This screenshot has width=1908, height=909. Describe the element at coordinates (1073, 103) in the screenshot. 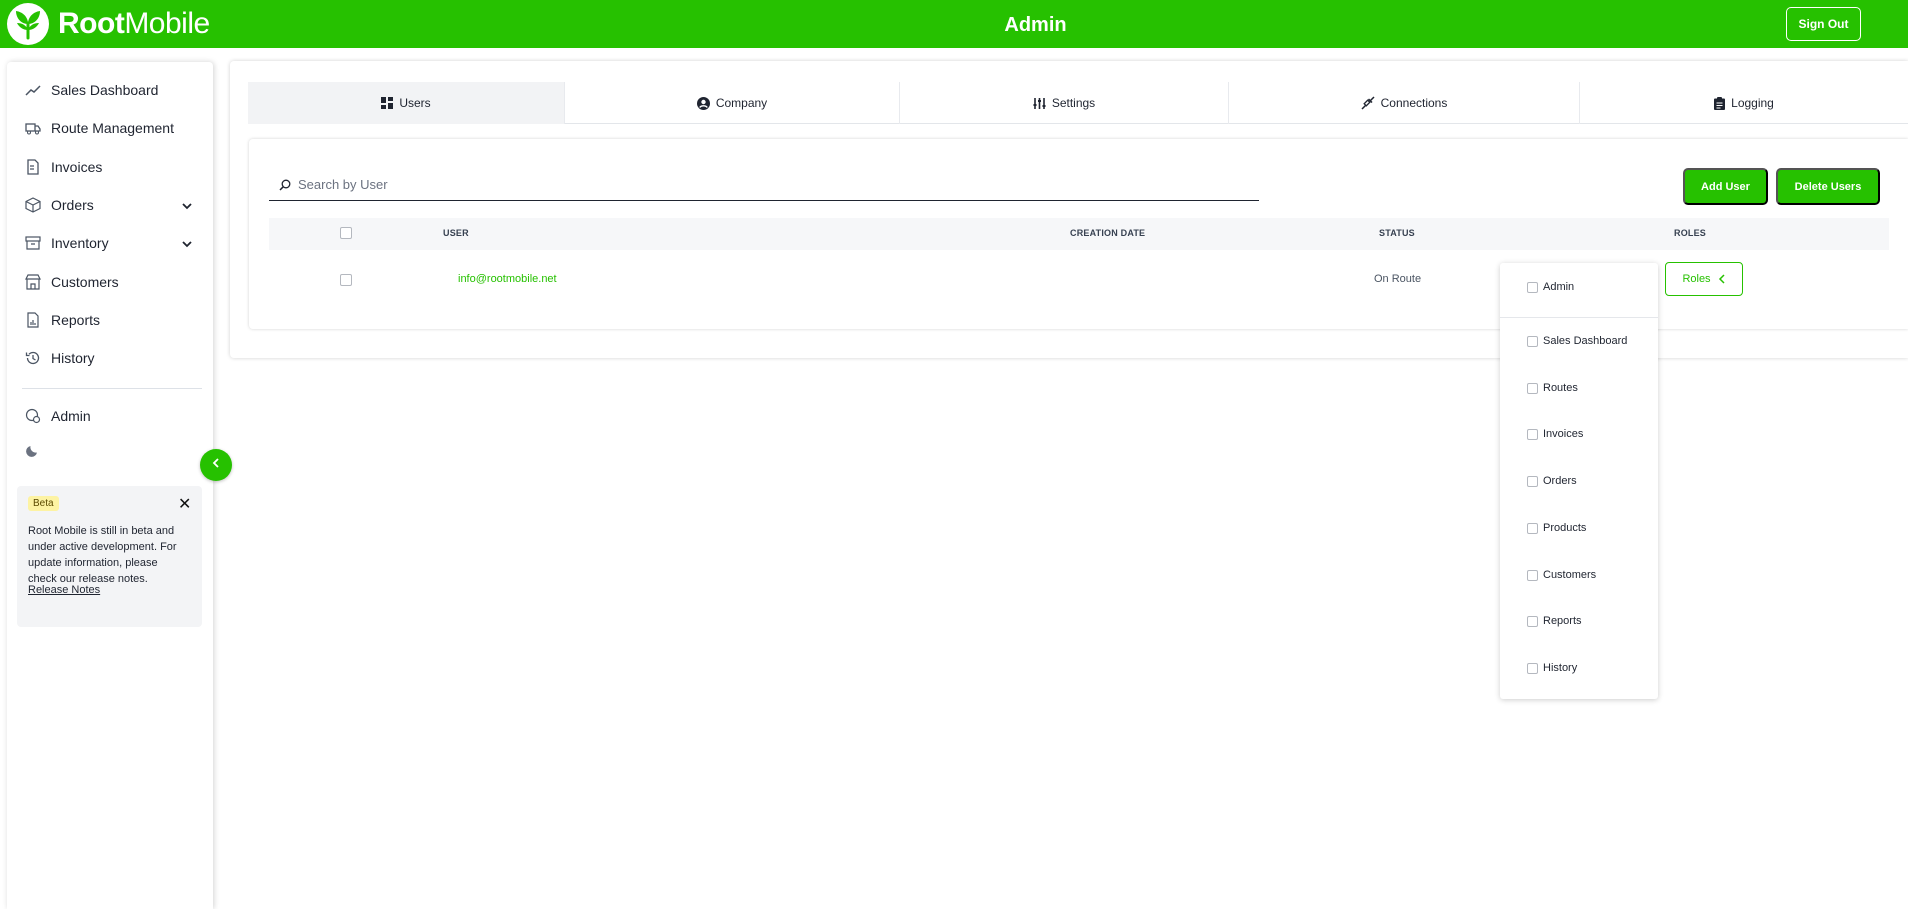

I see `tab-label: Settings` at that location.